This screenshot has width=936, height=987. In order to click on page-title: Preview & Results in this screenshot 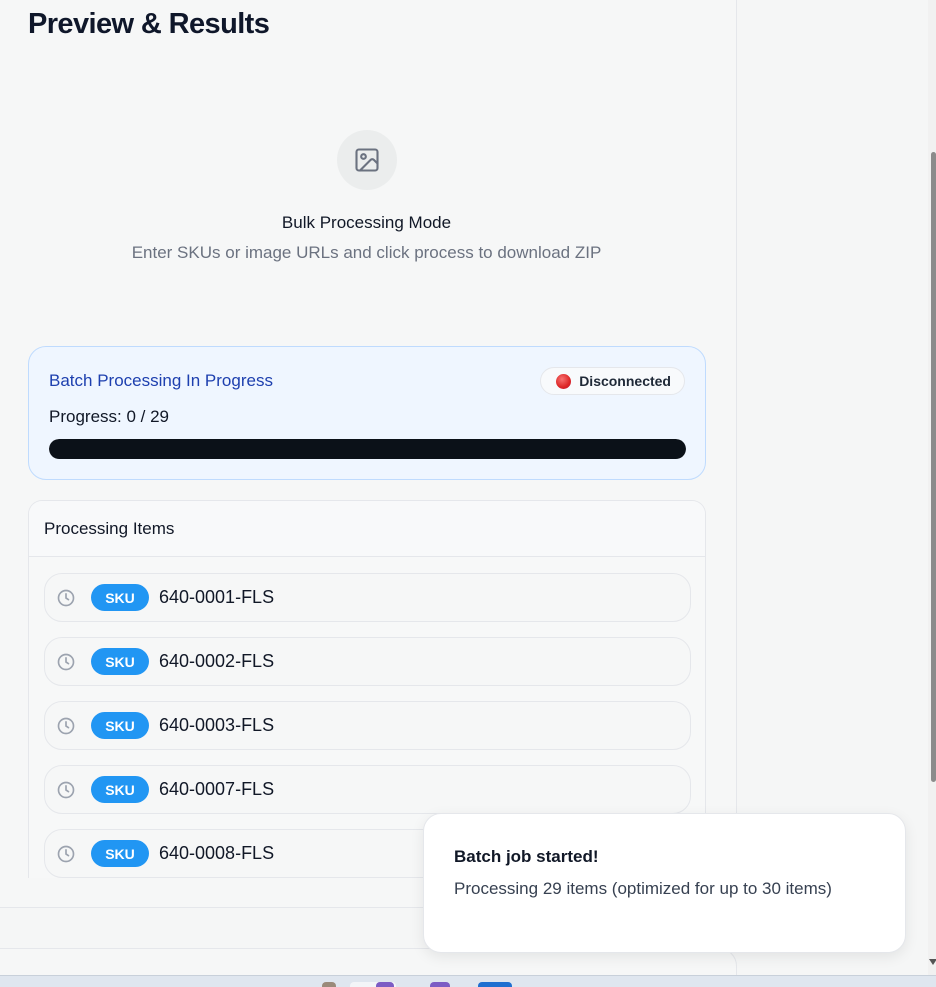, I will do `click(149, 24)`.